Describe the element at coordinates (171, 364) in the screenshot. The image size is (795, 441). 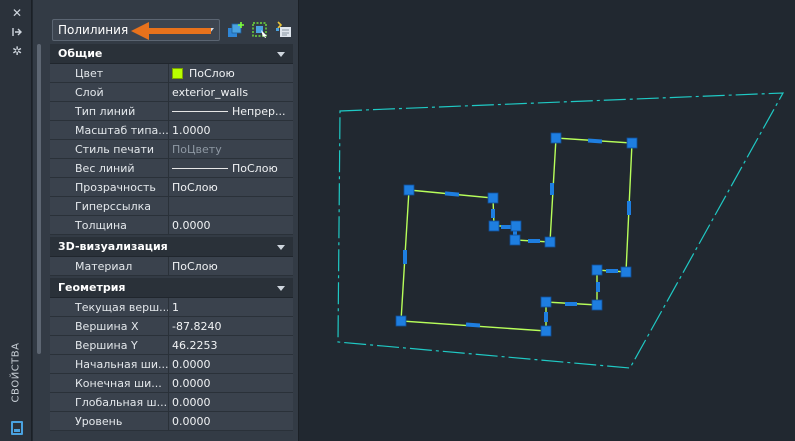
I see `property-row-start-width: Начальная ши... 0.0000` at that location.